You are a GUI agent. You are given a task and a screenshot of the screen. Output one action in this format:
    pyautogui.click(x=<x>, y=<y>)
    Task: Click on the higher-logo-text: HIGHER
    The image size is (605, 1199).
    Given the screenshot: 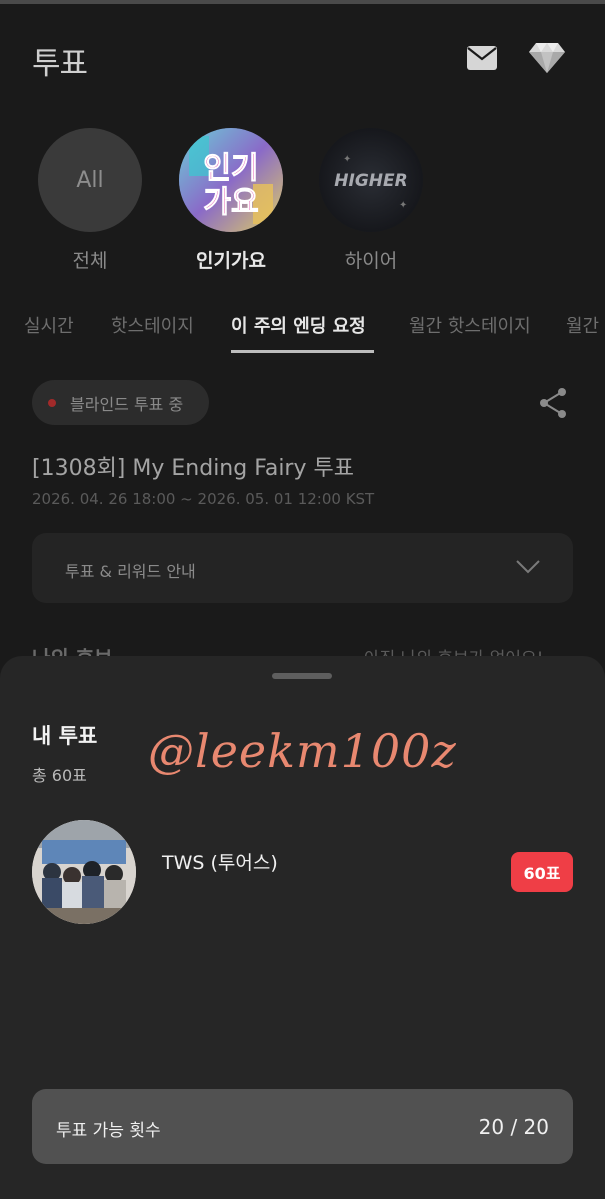 What is the action you would take?
    pyautogui.click(x=370, y=181)
    